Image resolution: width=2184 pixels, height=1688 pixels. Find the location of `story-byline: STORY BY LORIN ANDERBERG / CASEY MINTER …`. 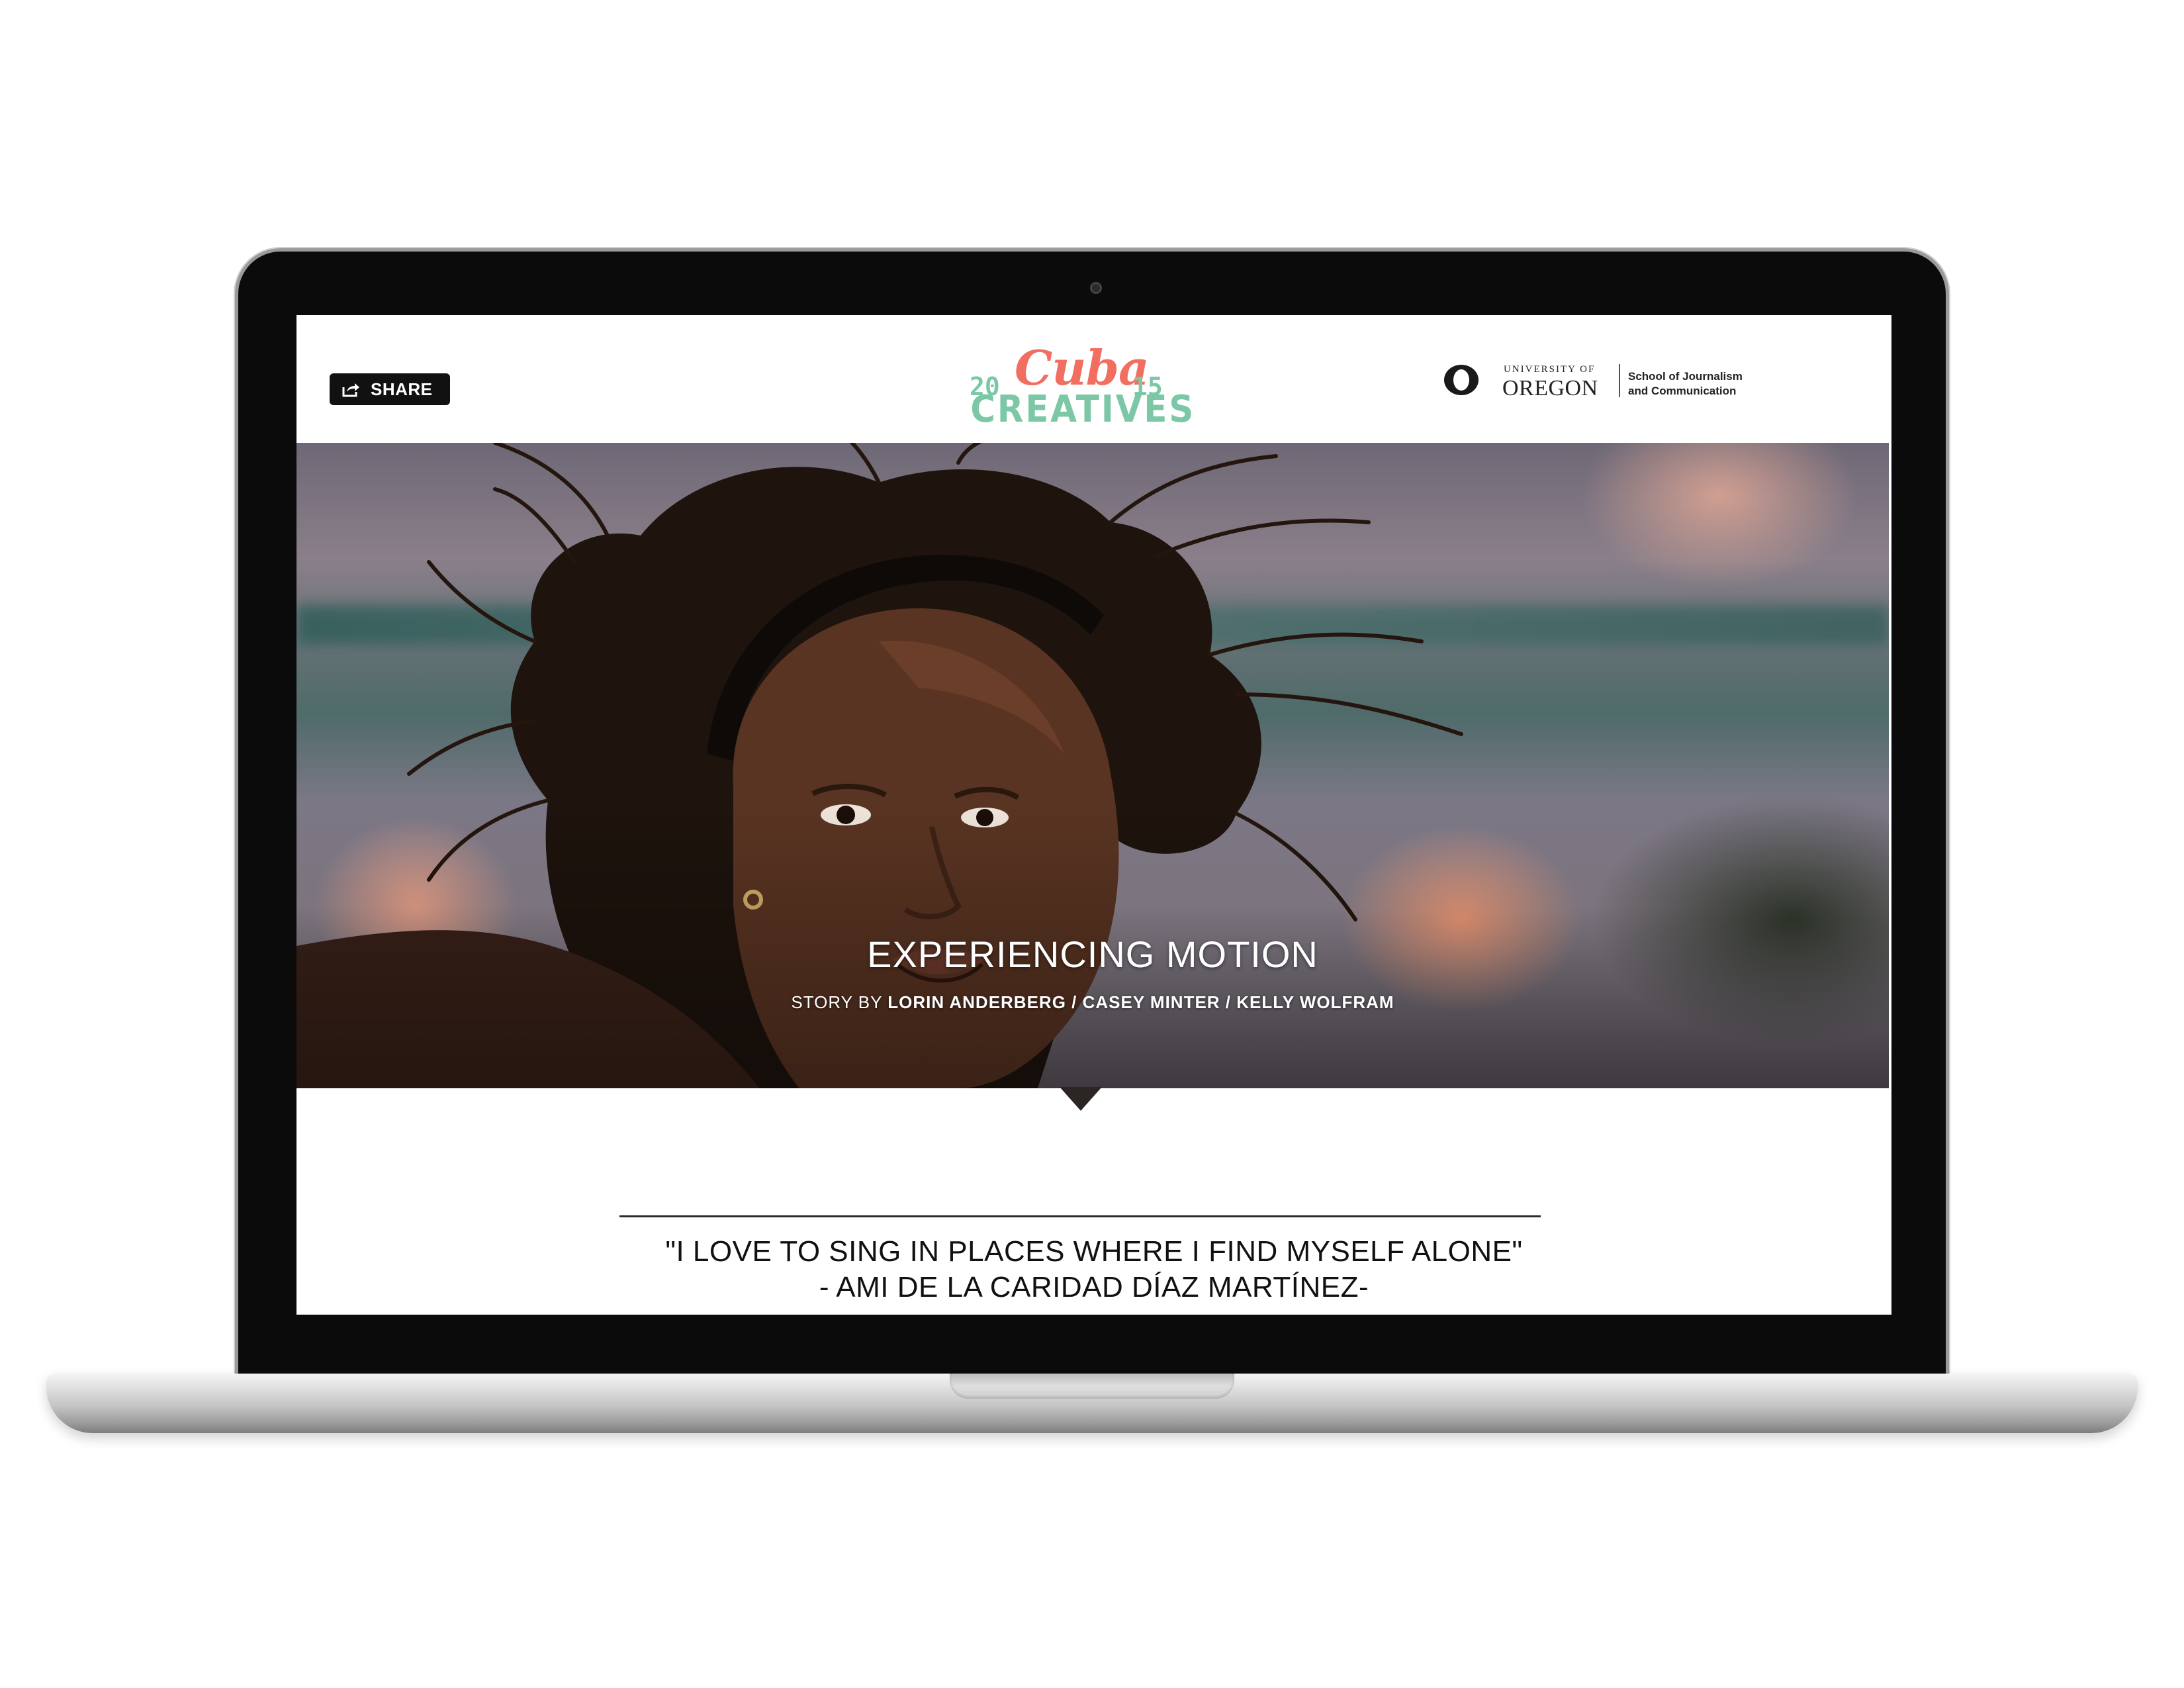

story-byline: STORY BY LORIN ANDERBERG / CASEY MINTER … is located at coordinates (1092, 1002).